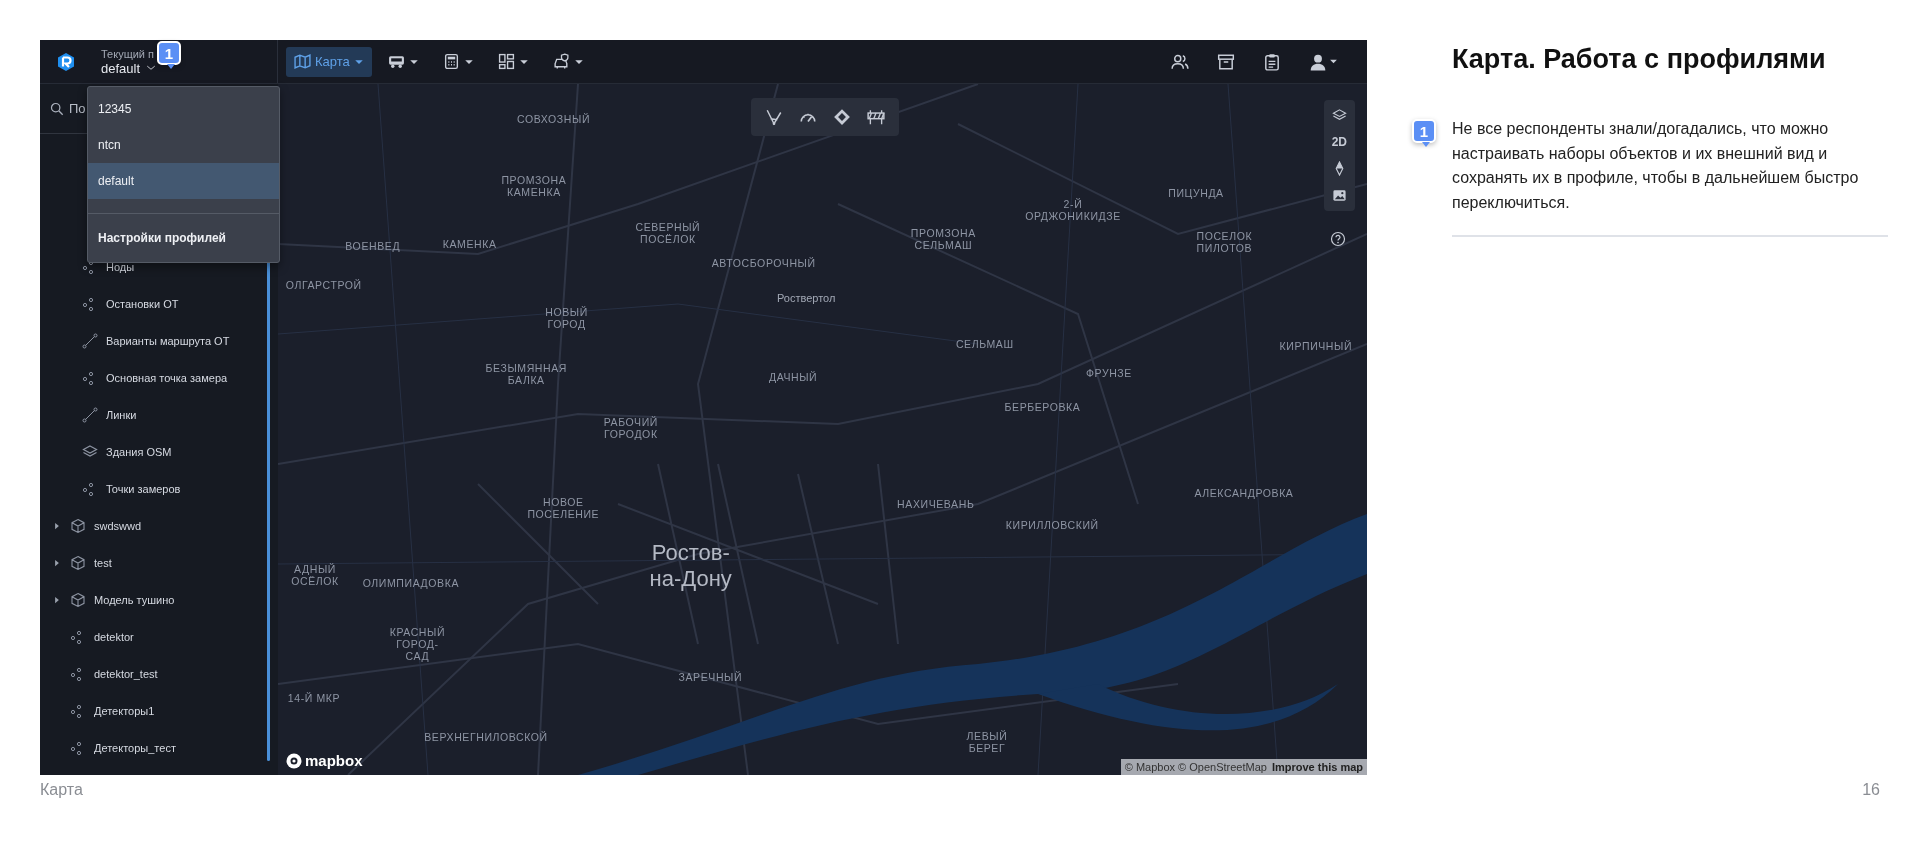 The width and height of the screenshot is (1920, 842). I want to click on map-label: 14-Й МКР, so click(314, 697).